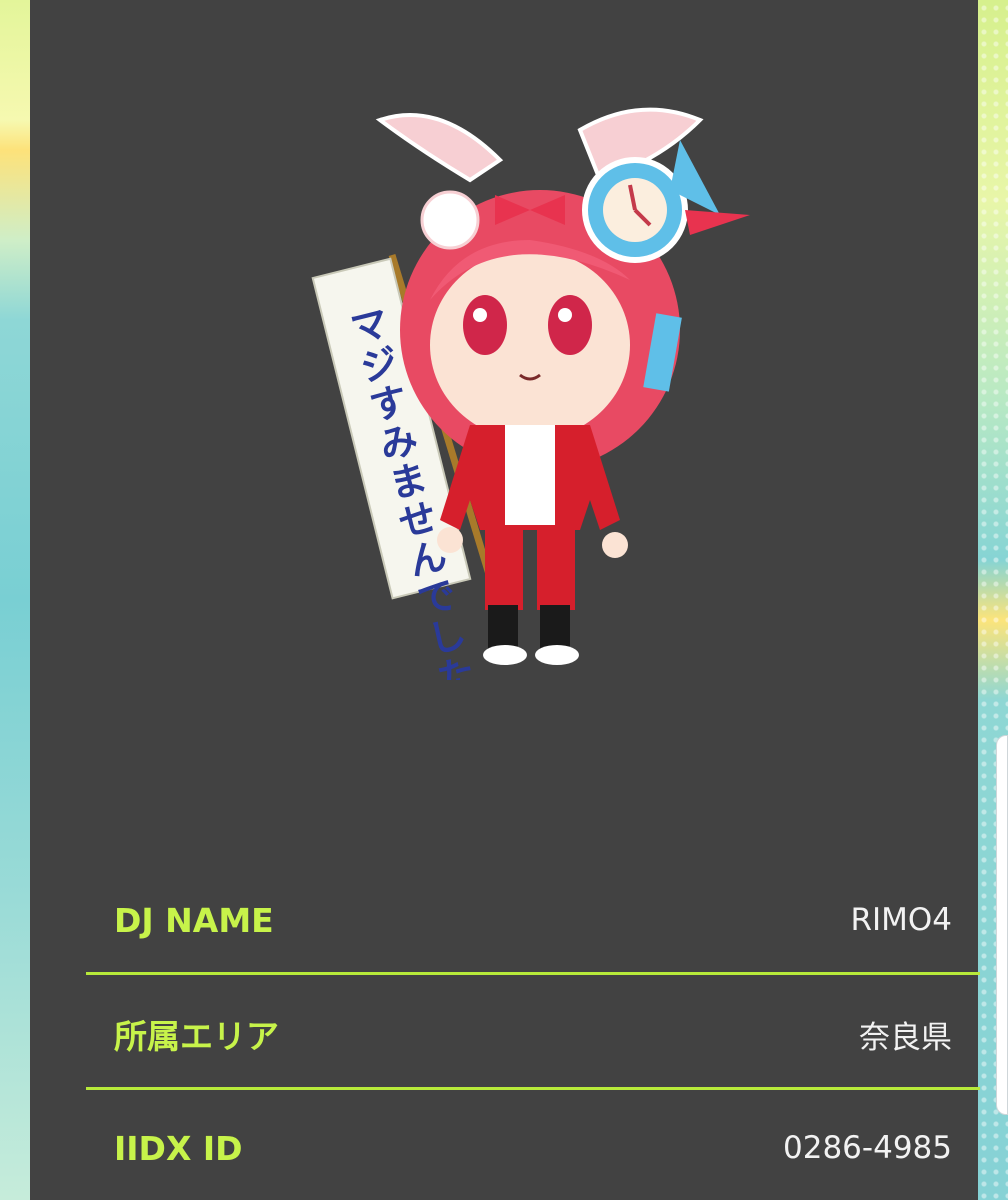 The width and height of the screenshot is (1008, 1200). I want to click on profile-row-iidx-id: IIDX ID 0286-4985, so click(533, 1148).